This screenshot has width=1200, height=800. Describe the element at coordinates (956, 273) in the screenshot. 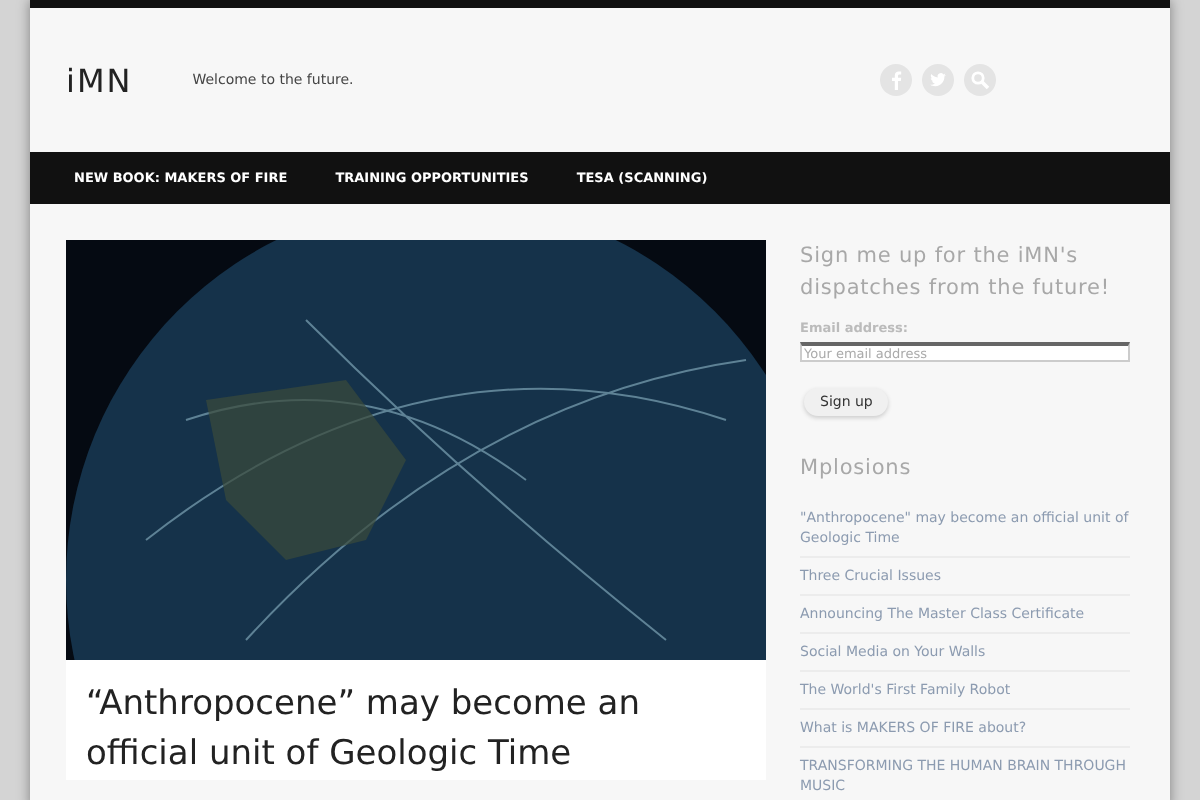

I see `signup-heading: Sign me up for the iMN's dispatches from the future!` at that location.